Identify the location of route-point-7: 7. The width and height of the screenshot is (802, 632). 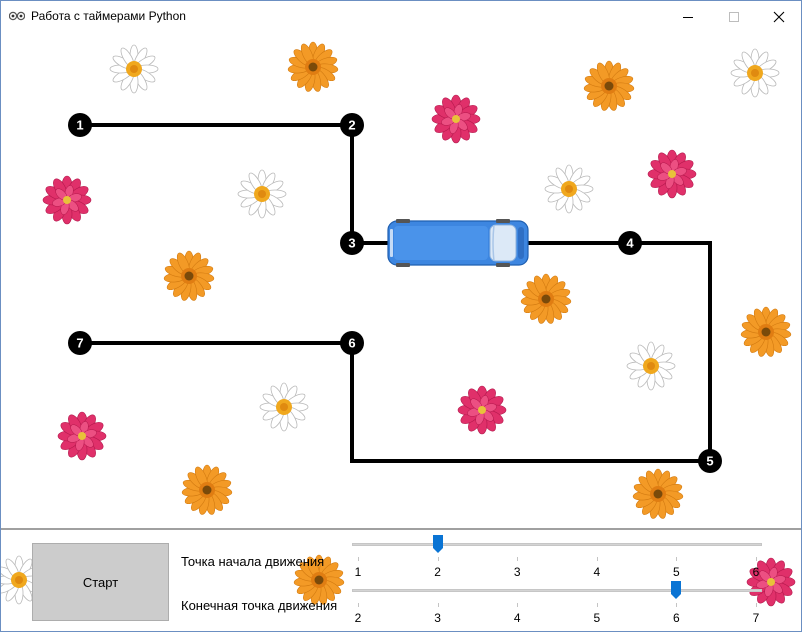
(80, 343).